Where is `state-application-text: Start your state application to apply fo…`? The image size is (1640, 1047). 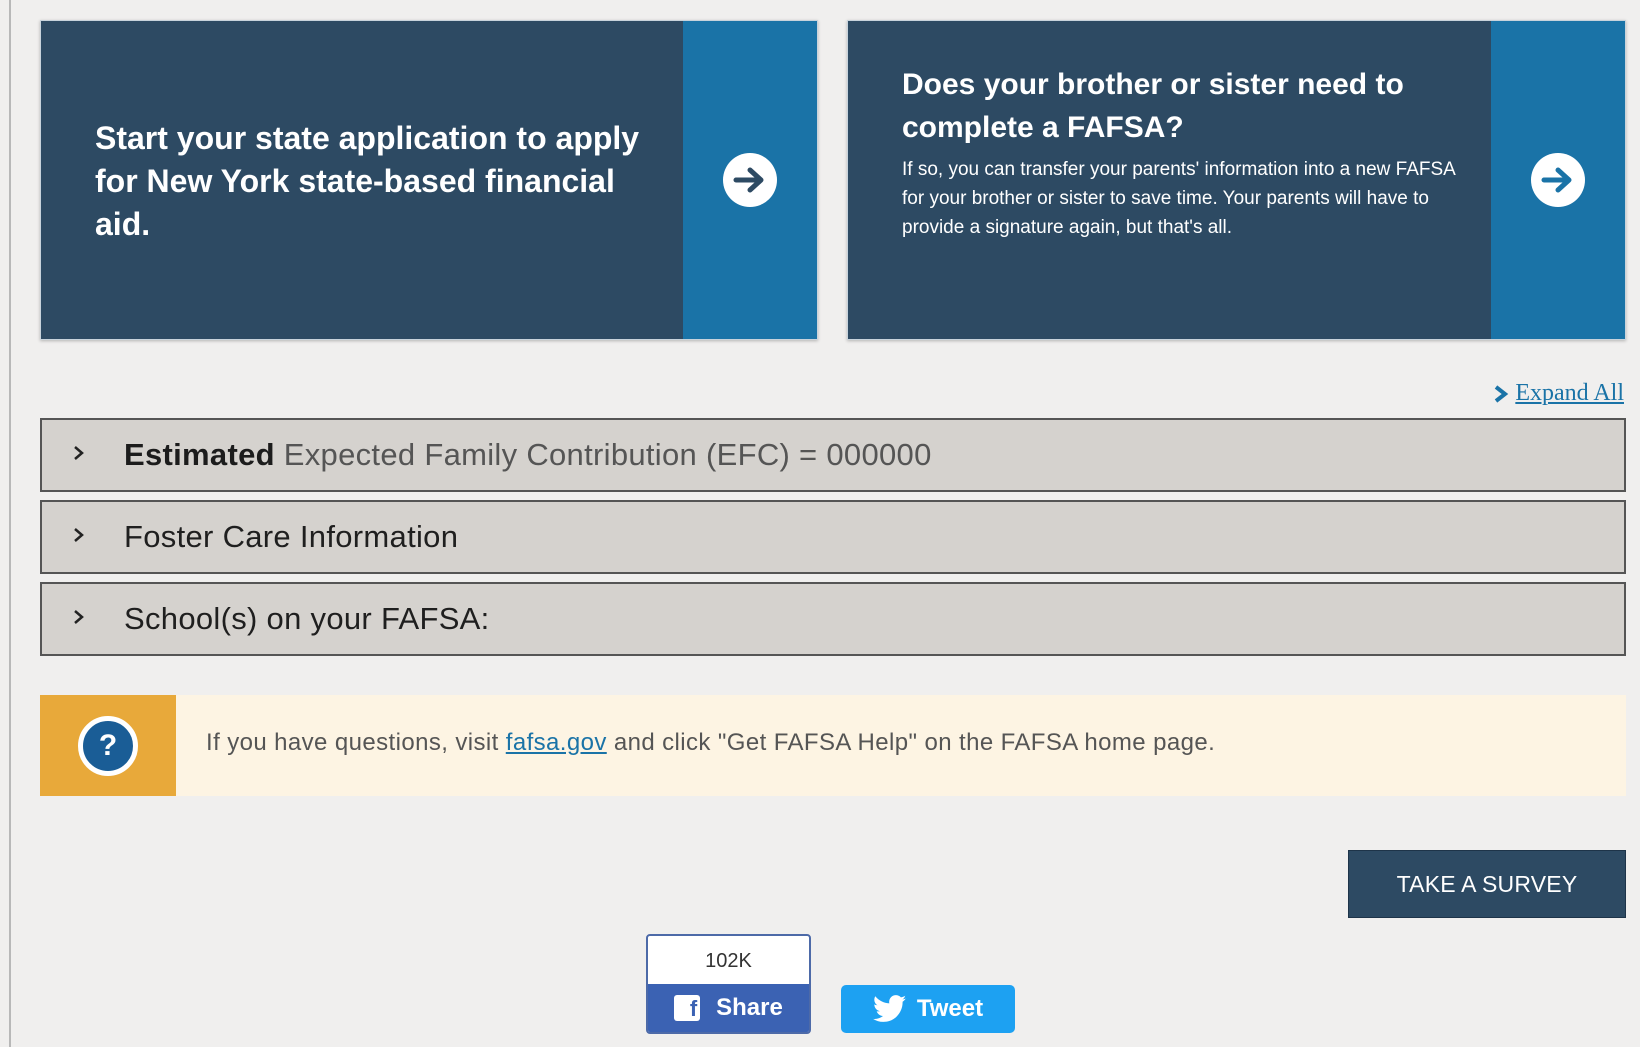 state-application-text: Start your state application to apply fo… is located at coordinates (367, 181).